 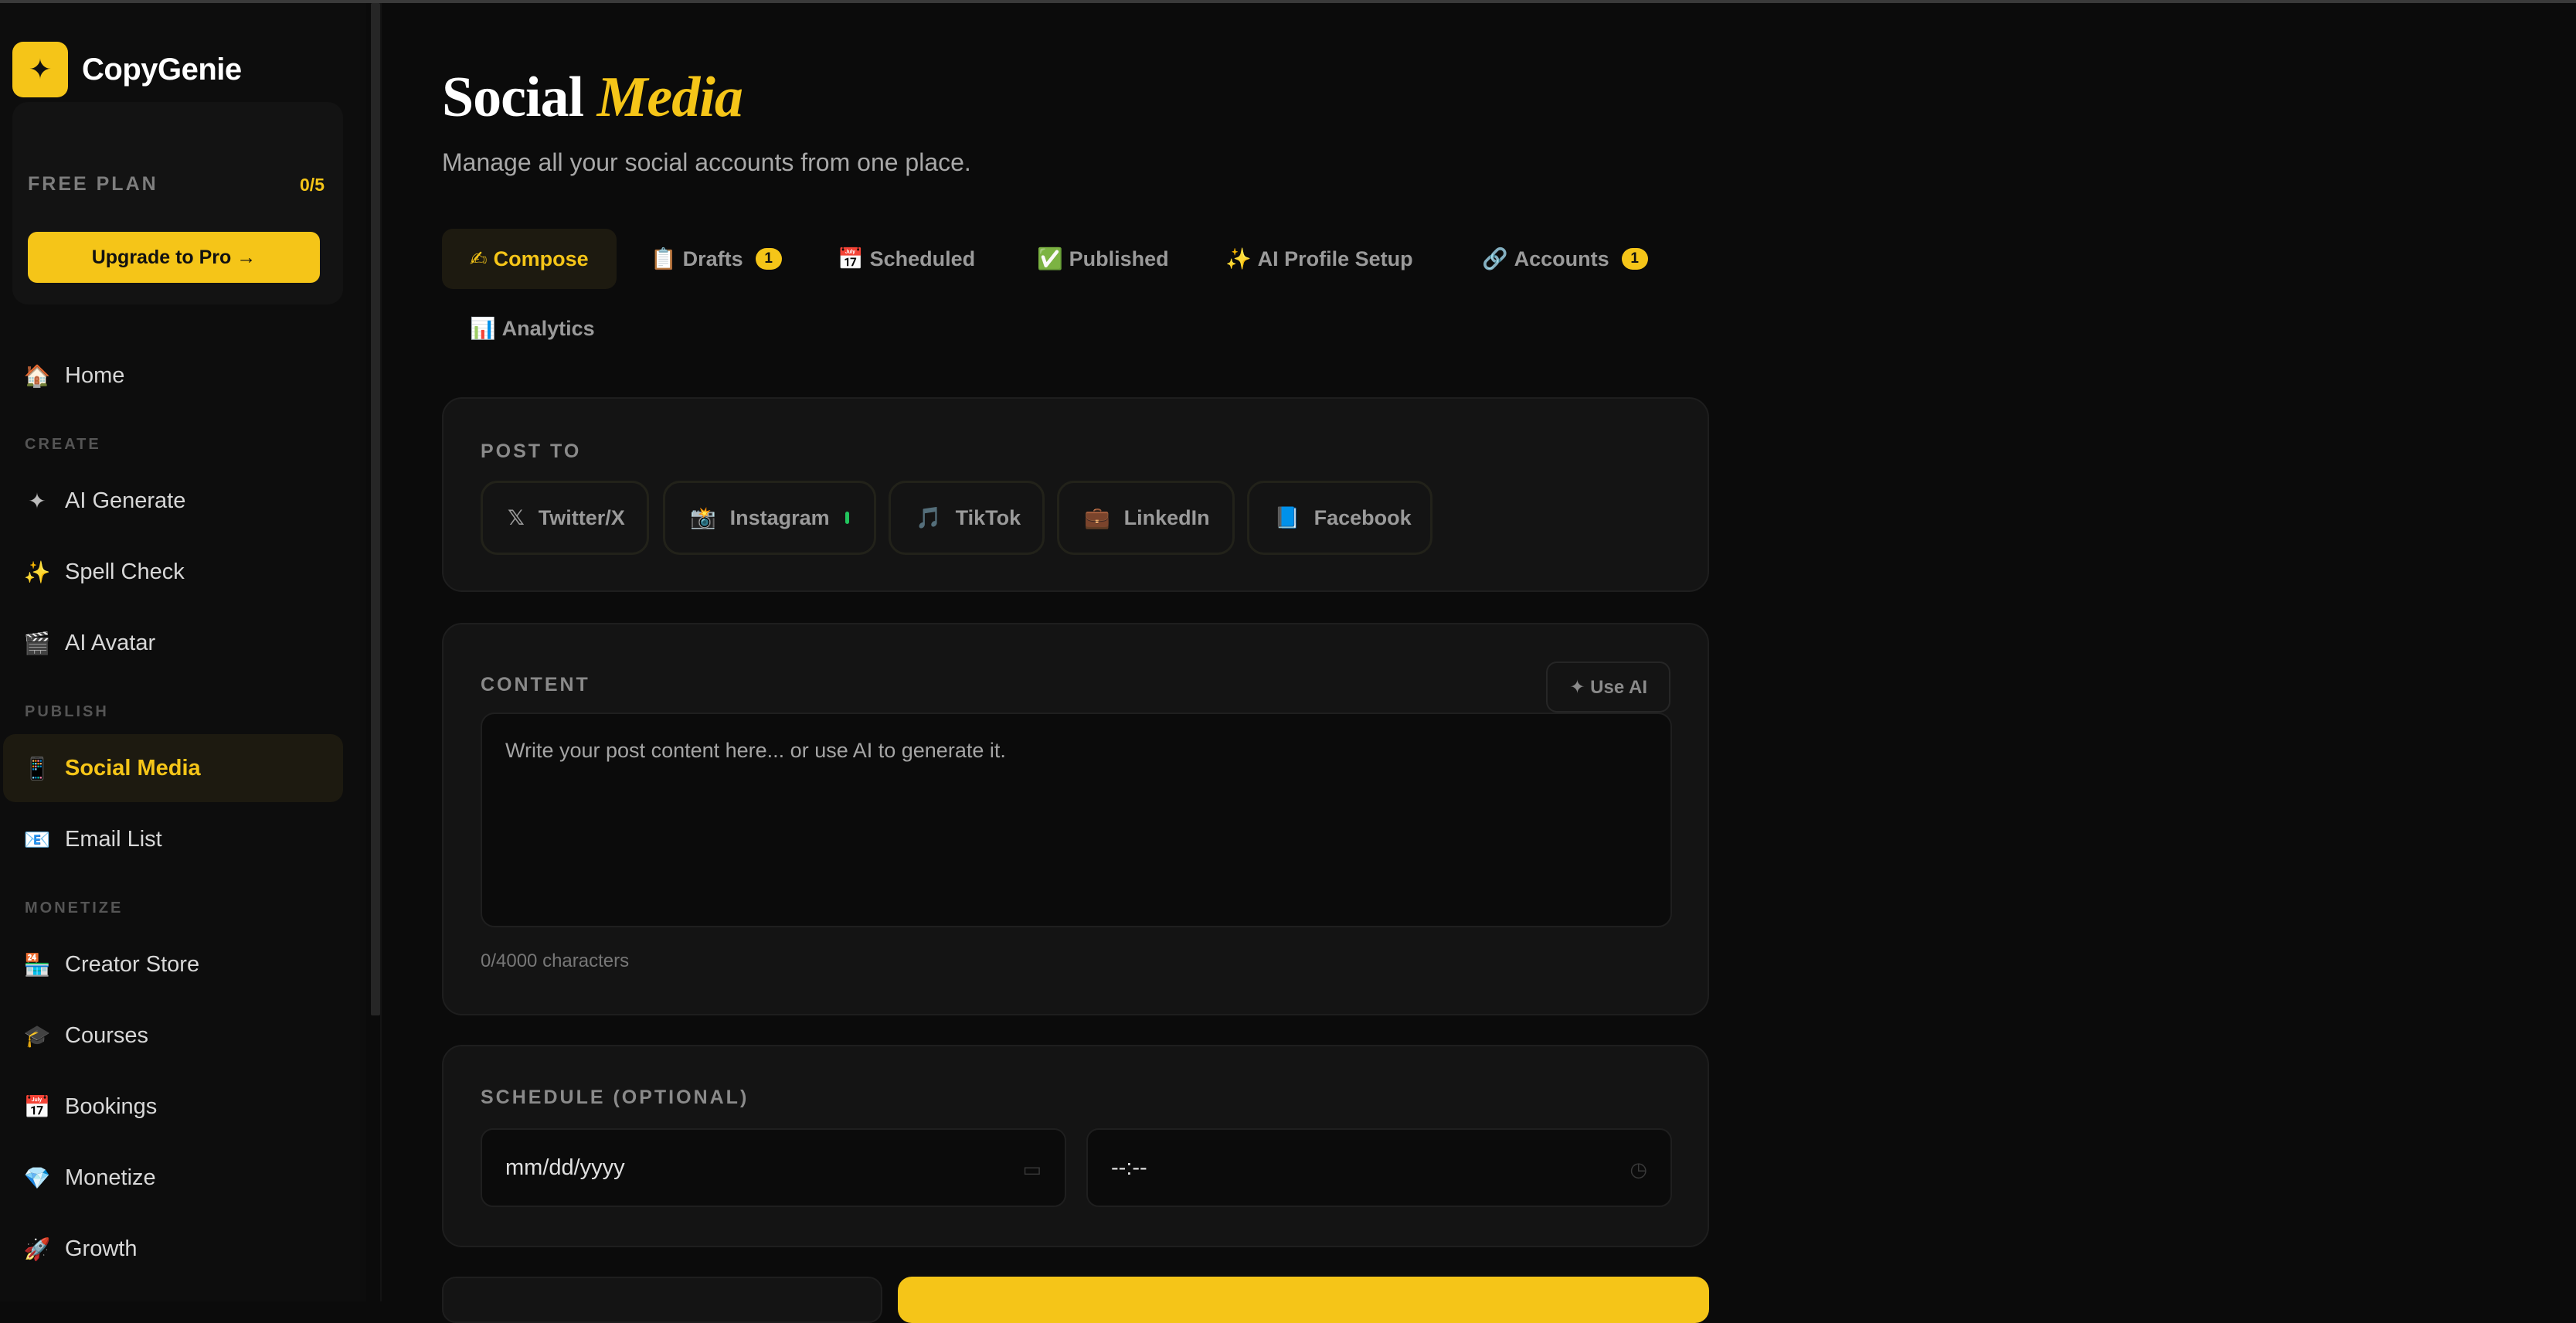 I want to click on sidebar-item-bookings: 📅 Bookings, so click(x=173, y=1107).